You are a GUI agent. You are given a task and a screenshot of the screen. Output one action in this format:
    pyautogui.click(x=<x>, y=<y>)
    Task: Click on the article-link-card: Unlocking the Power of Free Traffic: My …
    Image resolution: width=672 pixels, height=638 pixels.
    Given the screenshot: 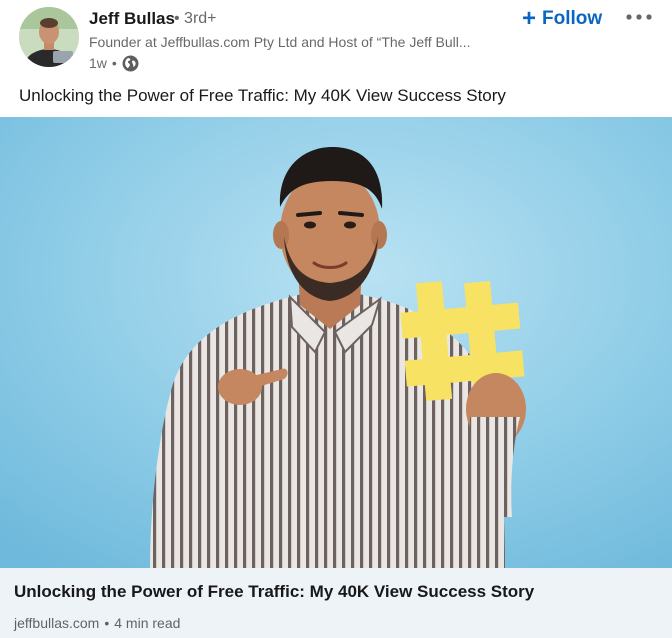 What is the action you would take?
    pyautogui.click(x=336, y=603)
    